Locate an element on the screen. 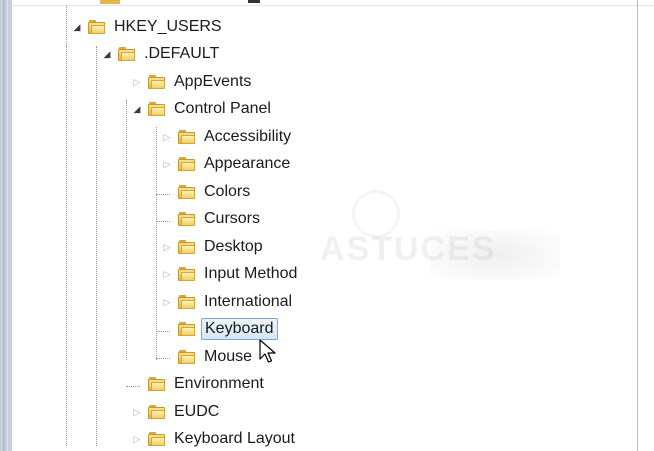 The height and width of the screenshot is (451, 654). tree-item-label: Keyboard is located at coordinates (239, 329).